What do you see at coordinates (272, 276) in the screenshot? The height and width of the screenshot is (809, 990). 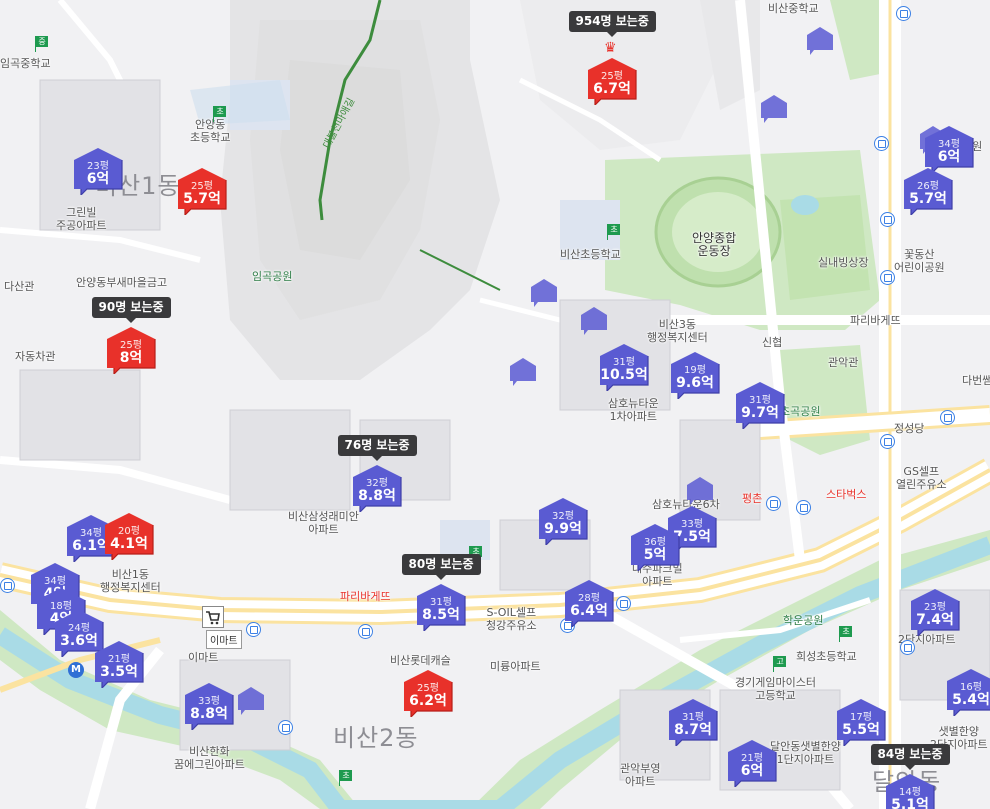 I see `place-label: 임곡공원` at bounding box center [272, 276].